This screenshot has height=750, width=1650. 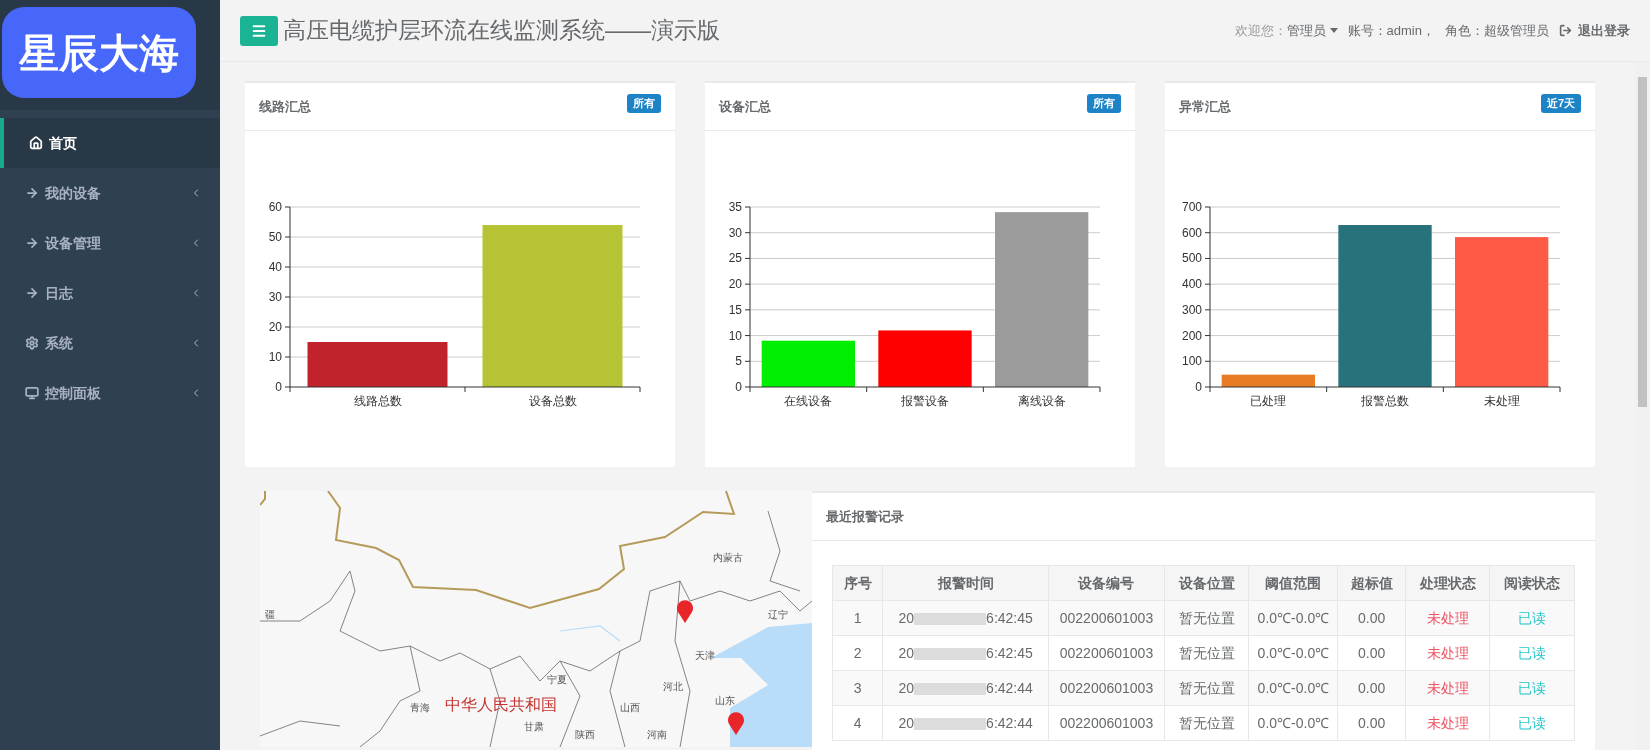 I want to click on sidebar-item: 我的设备, so click(x=110, y=193).